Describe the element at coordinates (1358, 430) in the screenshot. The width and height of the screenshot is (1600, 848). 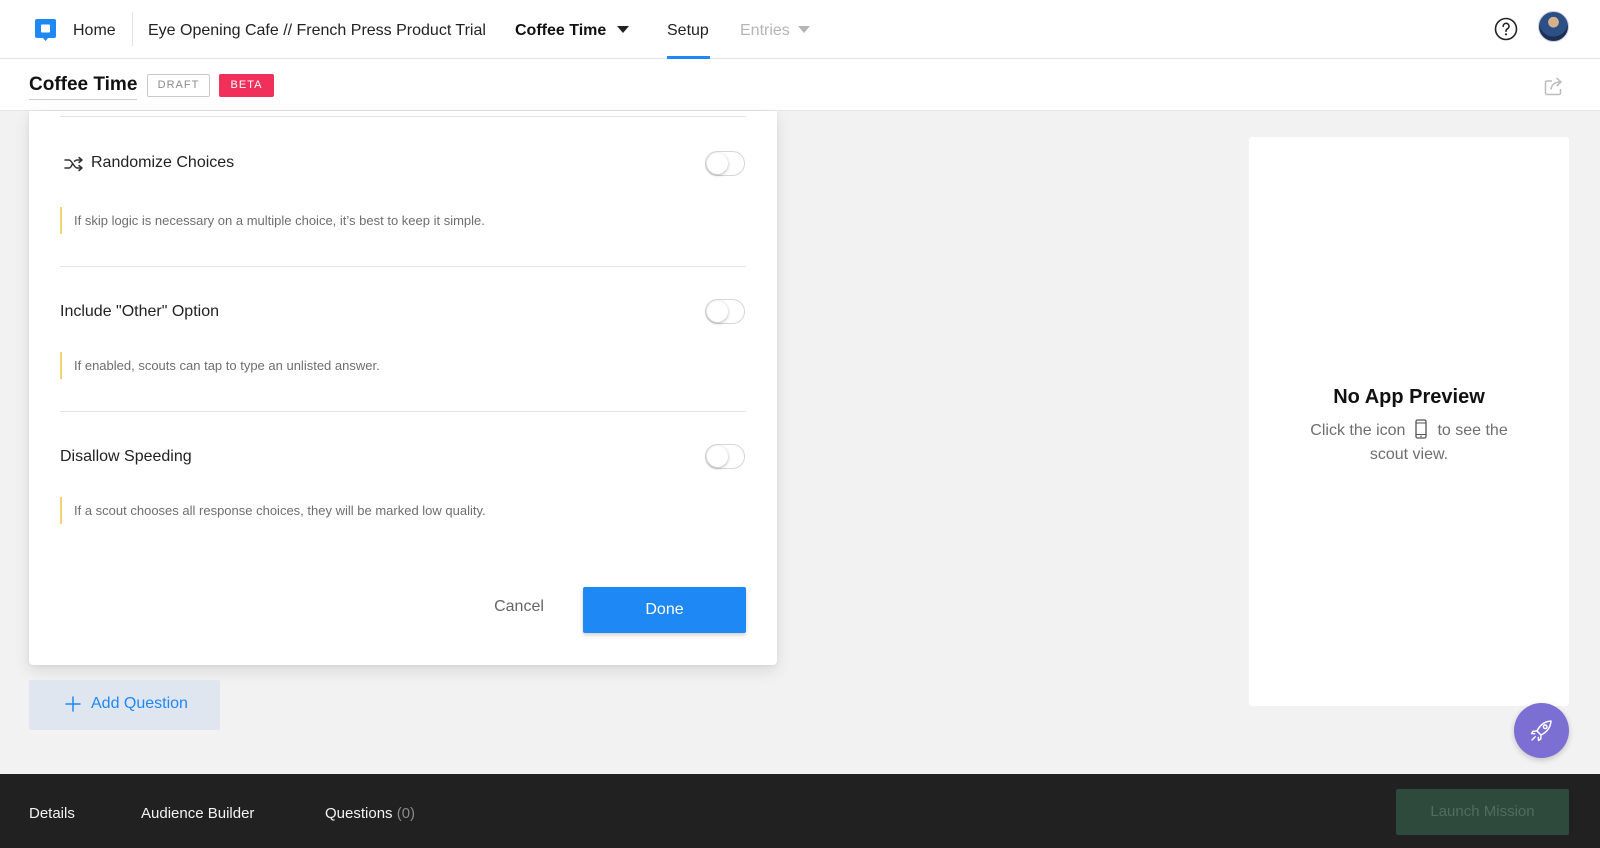
I see `preview-instructions-text: Click the icon` at that location.